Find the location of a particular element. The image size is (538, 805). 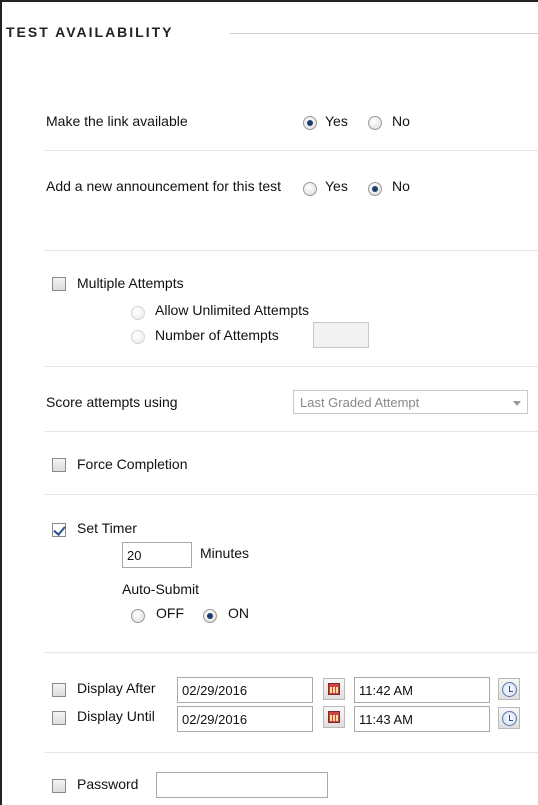

display-after-label: Display After is located at coordinates (116, 688).